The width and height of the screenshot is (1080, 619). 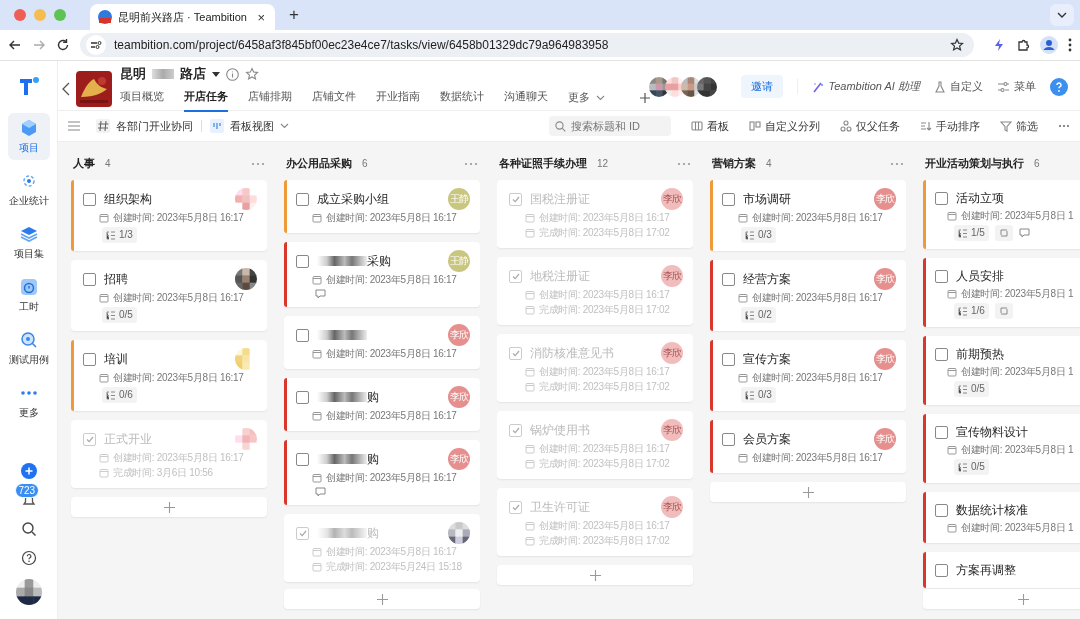 What do you see at coordinates (270, 100) in the screenshot?
I see `project-tab: 店铺排期` at bounding box center [270, 100].